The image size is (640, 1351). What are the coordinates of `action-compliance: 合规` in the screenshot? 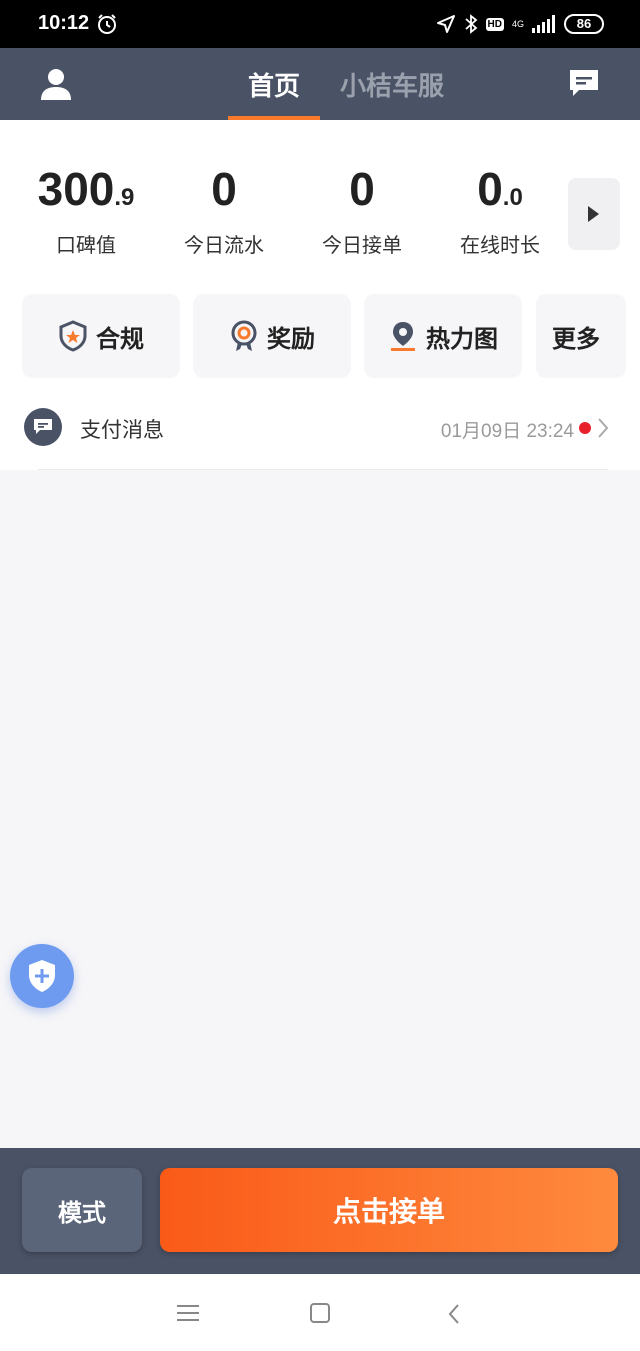 It's located at (101, 336).